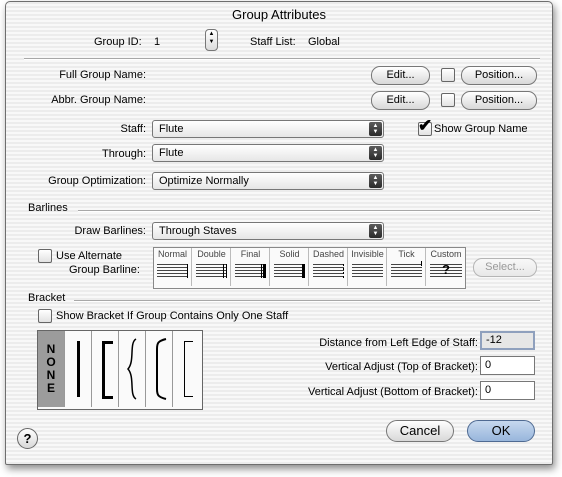 The image size is (562, 477). What do you see at coordinates (324, 42) in the screenshot?
I see `staff-list-value: Global` at bounding box center [324, 42].